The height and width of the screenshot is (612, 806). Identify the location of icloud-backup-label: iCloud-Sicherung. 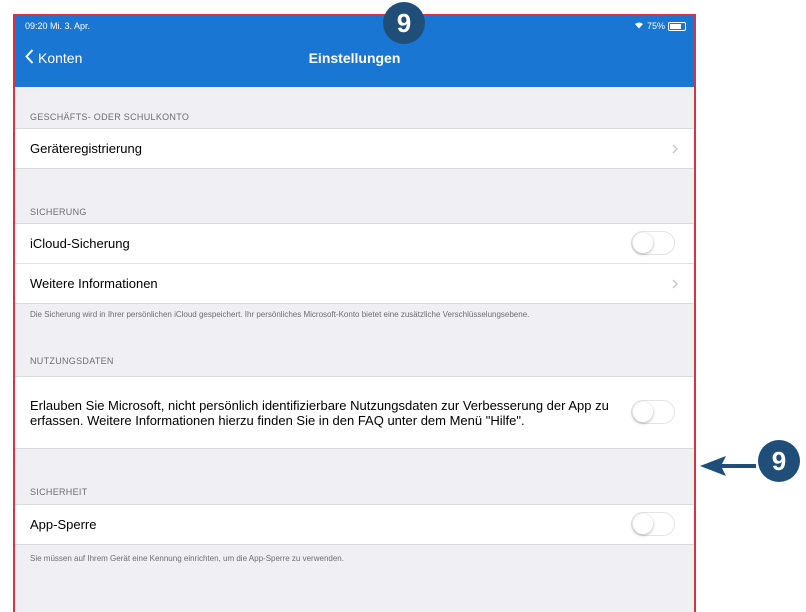
(80, 243).